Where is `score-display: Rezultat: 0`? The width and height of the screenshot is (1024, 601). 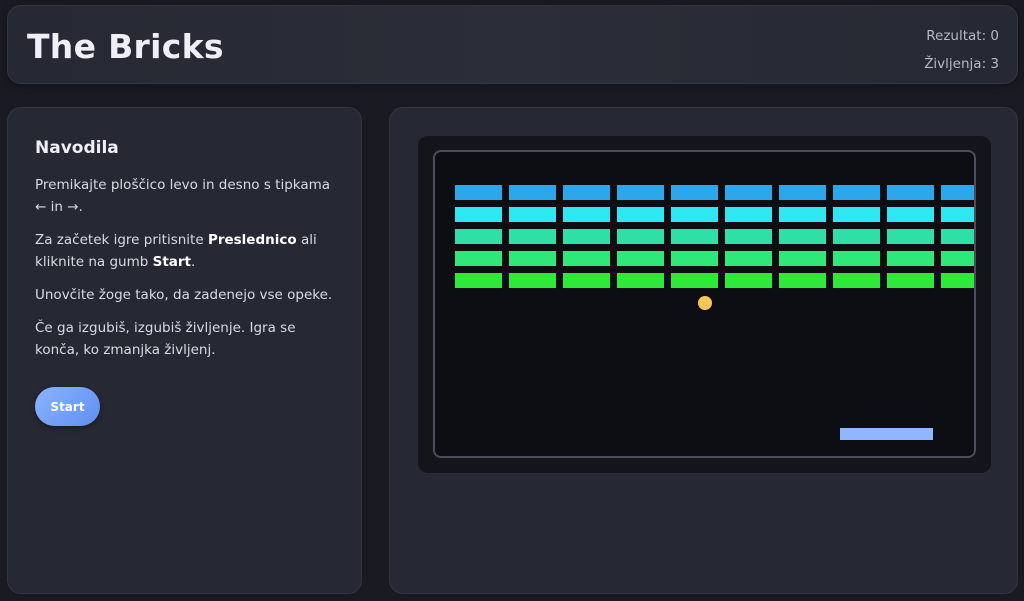 score-display: Rezultat: 0 is located at coordinates (962, 36).